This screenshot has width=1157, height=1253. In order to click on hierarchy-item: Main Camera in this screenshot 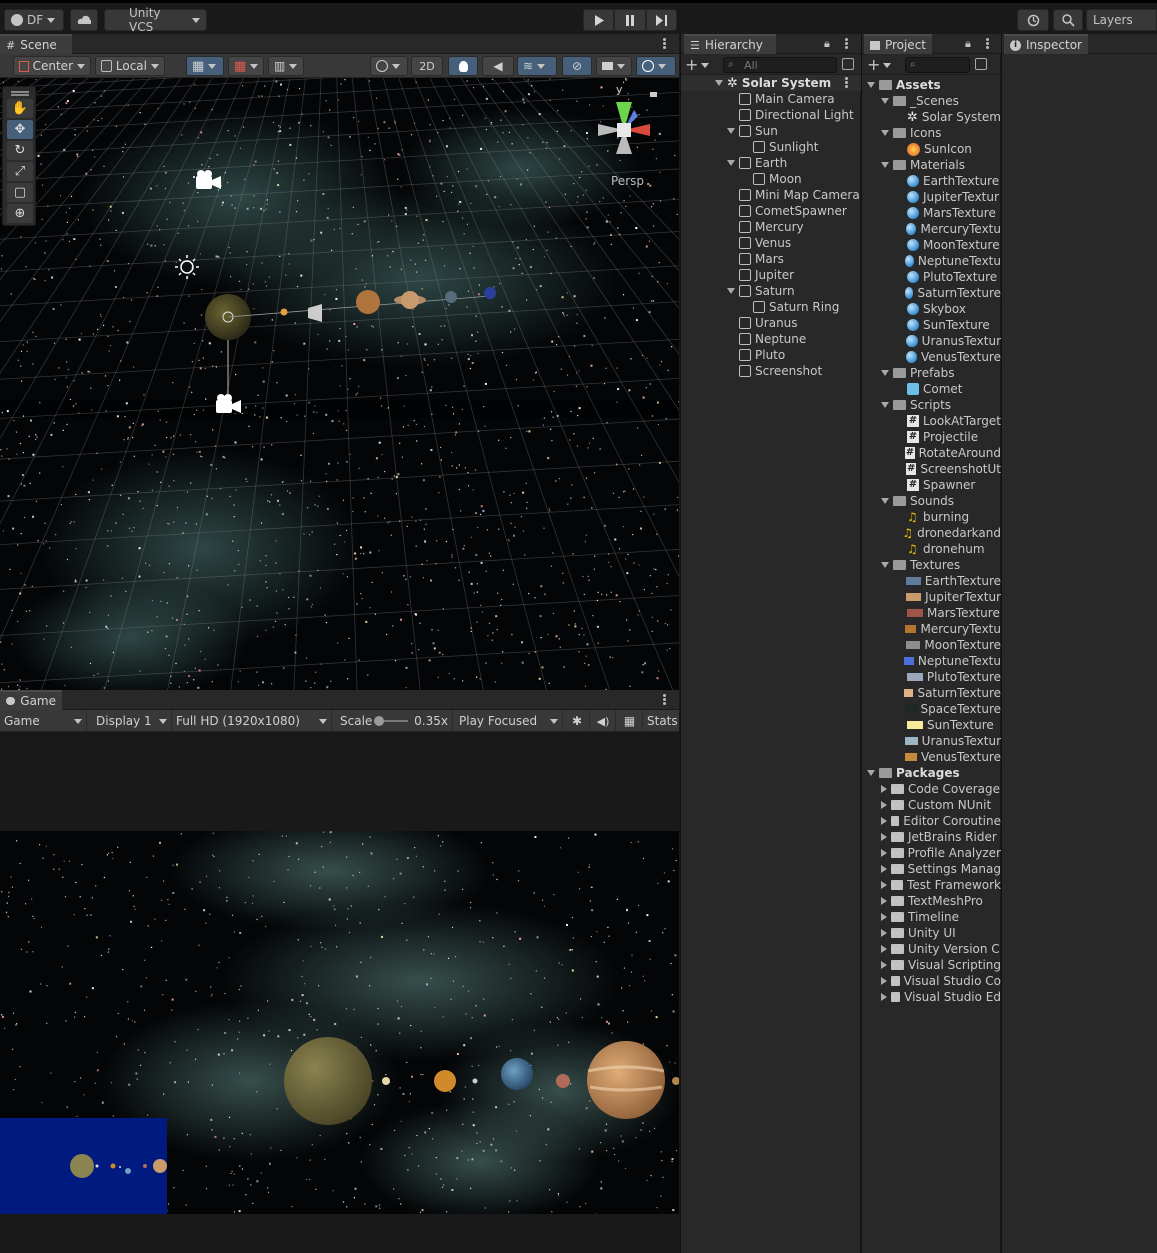, I will do `click(771, 99)`.